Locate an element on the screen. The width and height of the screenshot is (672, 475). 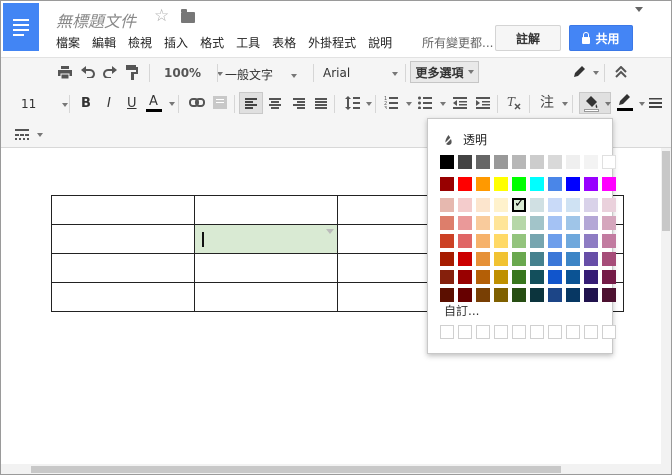
share-button: 共用 is located at coordinates (601, 38).